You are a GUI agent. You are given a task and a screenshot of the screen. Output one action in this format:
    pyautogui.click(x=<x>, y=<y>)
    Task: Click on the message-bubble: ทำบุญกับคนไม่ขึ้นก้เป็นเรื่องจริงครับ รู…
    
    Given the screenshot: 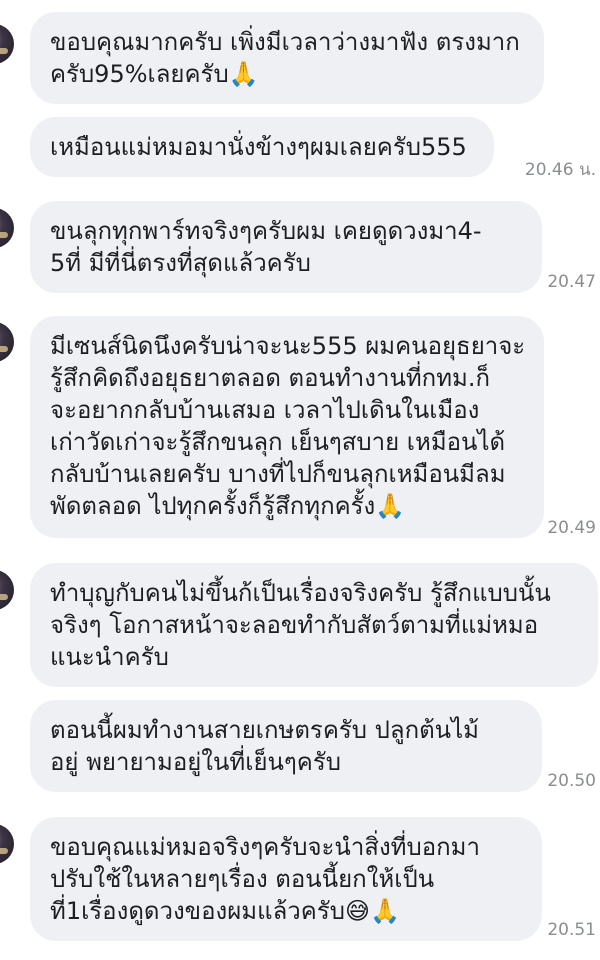 What is the action you would take?
    pyautogui.click(x=314, y=625)
    